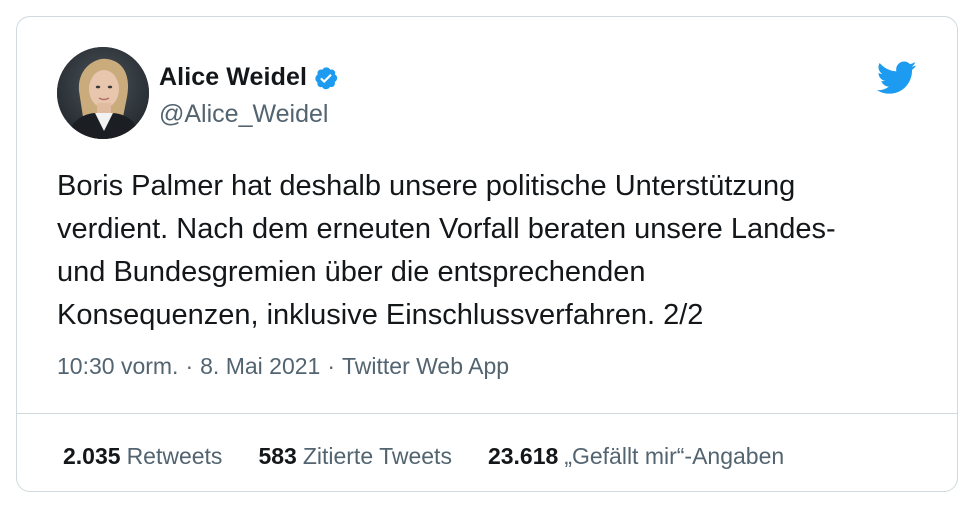 The image size is (976, 509). What do you see at coordinates (487, 413) in the screenshot?
I see `divider` at bounding box center [487, 413].